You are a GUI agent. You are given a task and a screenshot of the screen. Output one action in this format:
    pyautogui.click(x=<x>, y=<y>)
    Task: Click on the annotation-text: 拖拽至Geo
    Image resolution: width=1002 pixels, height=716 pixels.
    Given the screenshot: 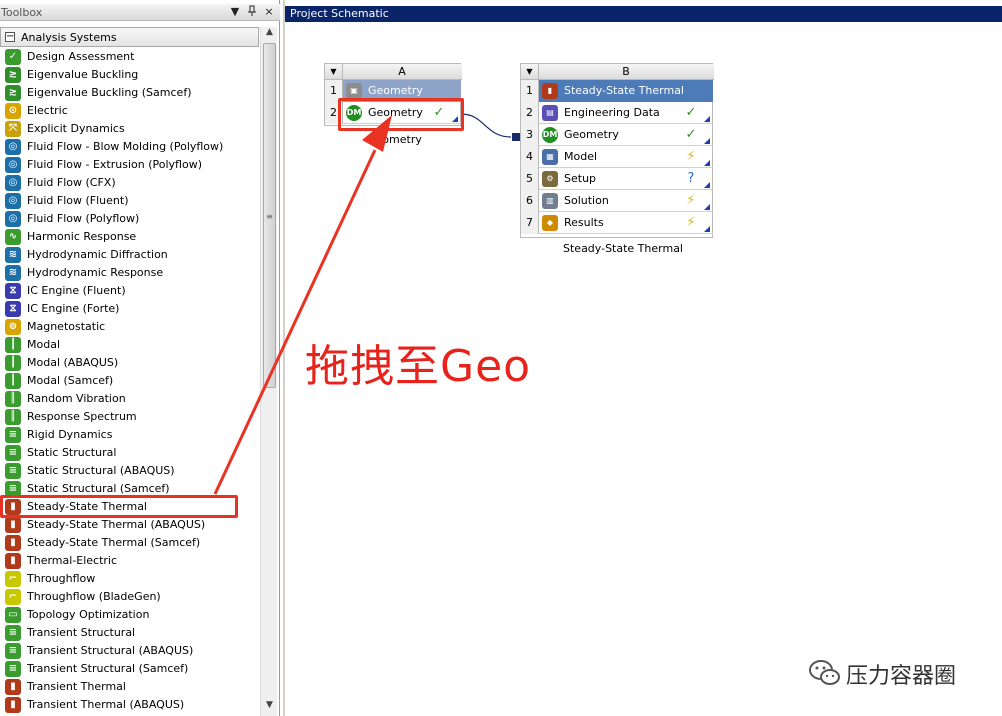 What is the action you would take?
    pyautogui.click(x=418, y=366)
    